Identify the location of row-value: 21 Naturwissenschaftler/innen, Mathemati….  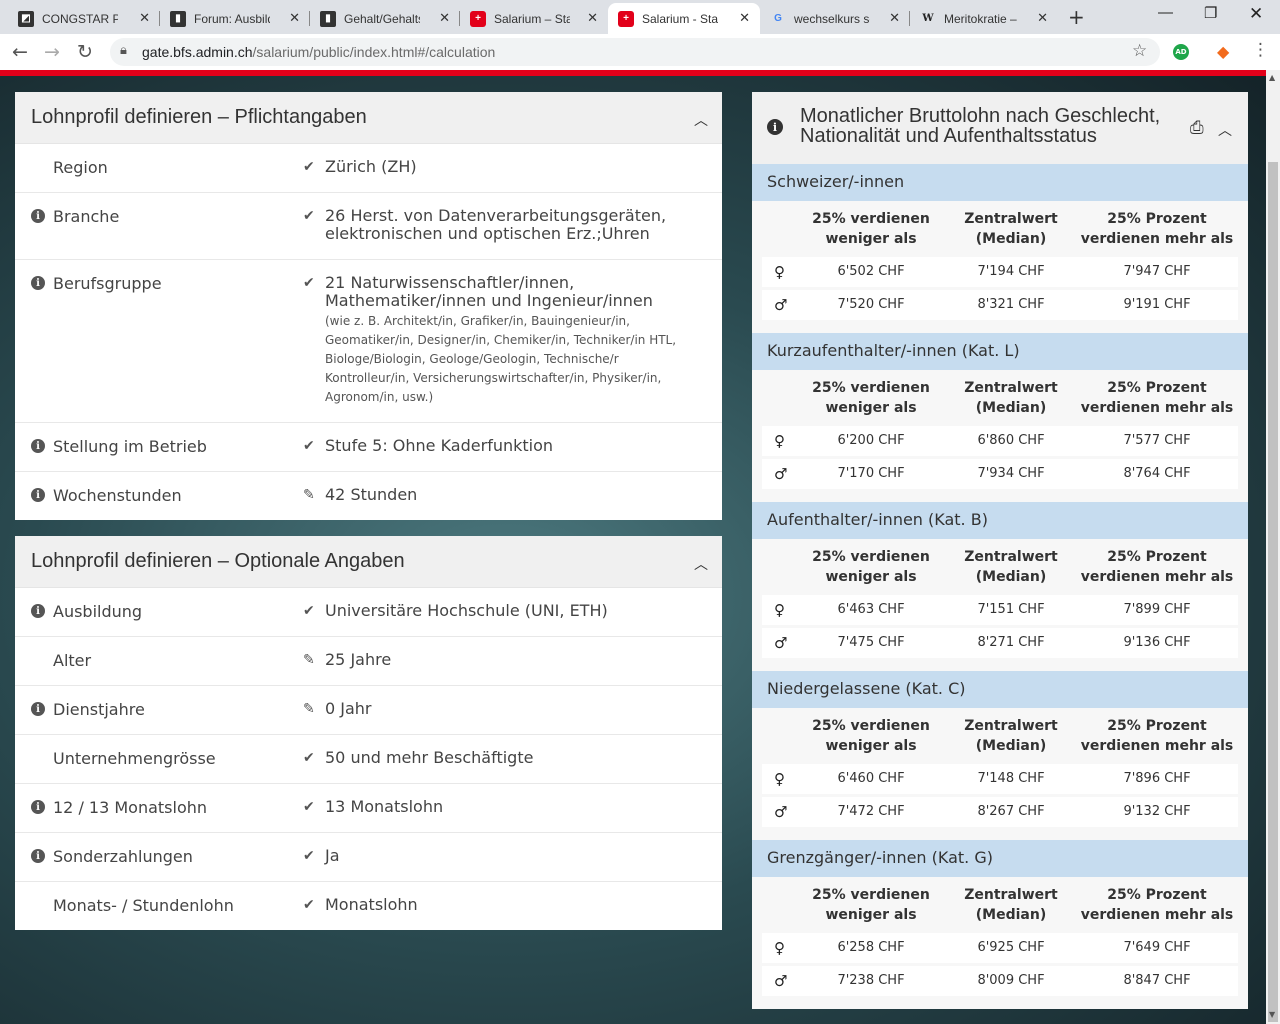
(515, 340).